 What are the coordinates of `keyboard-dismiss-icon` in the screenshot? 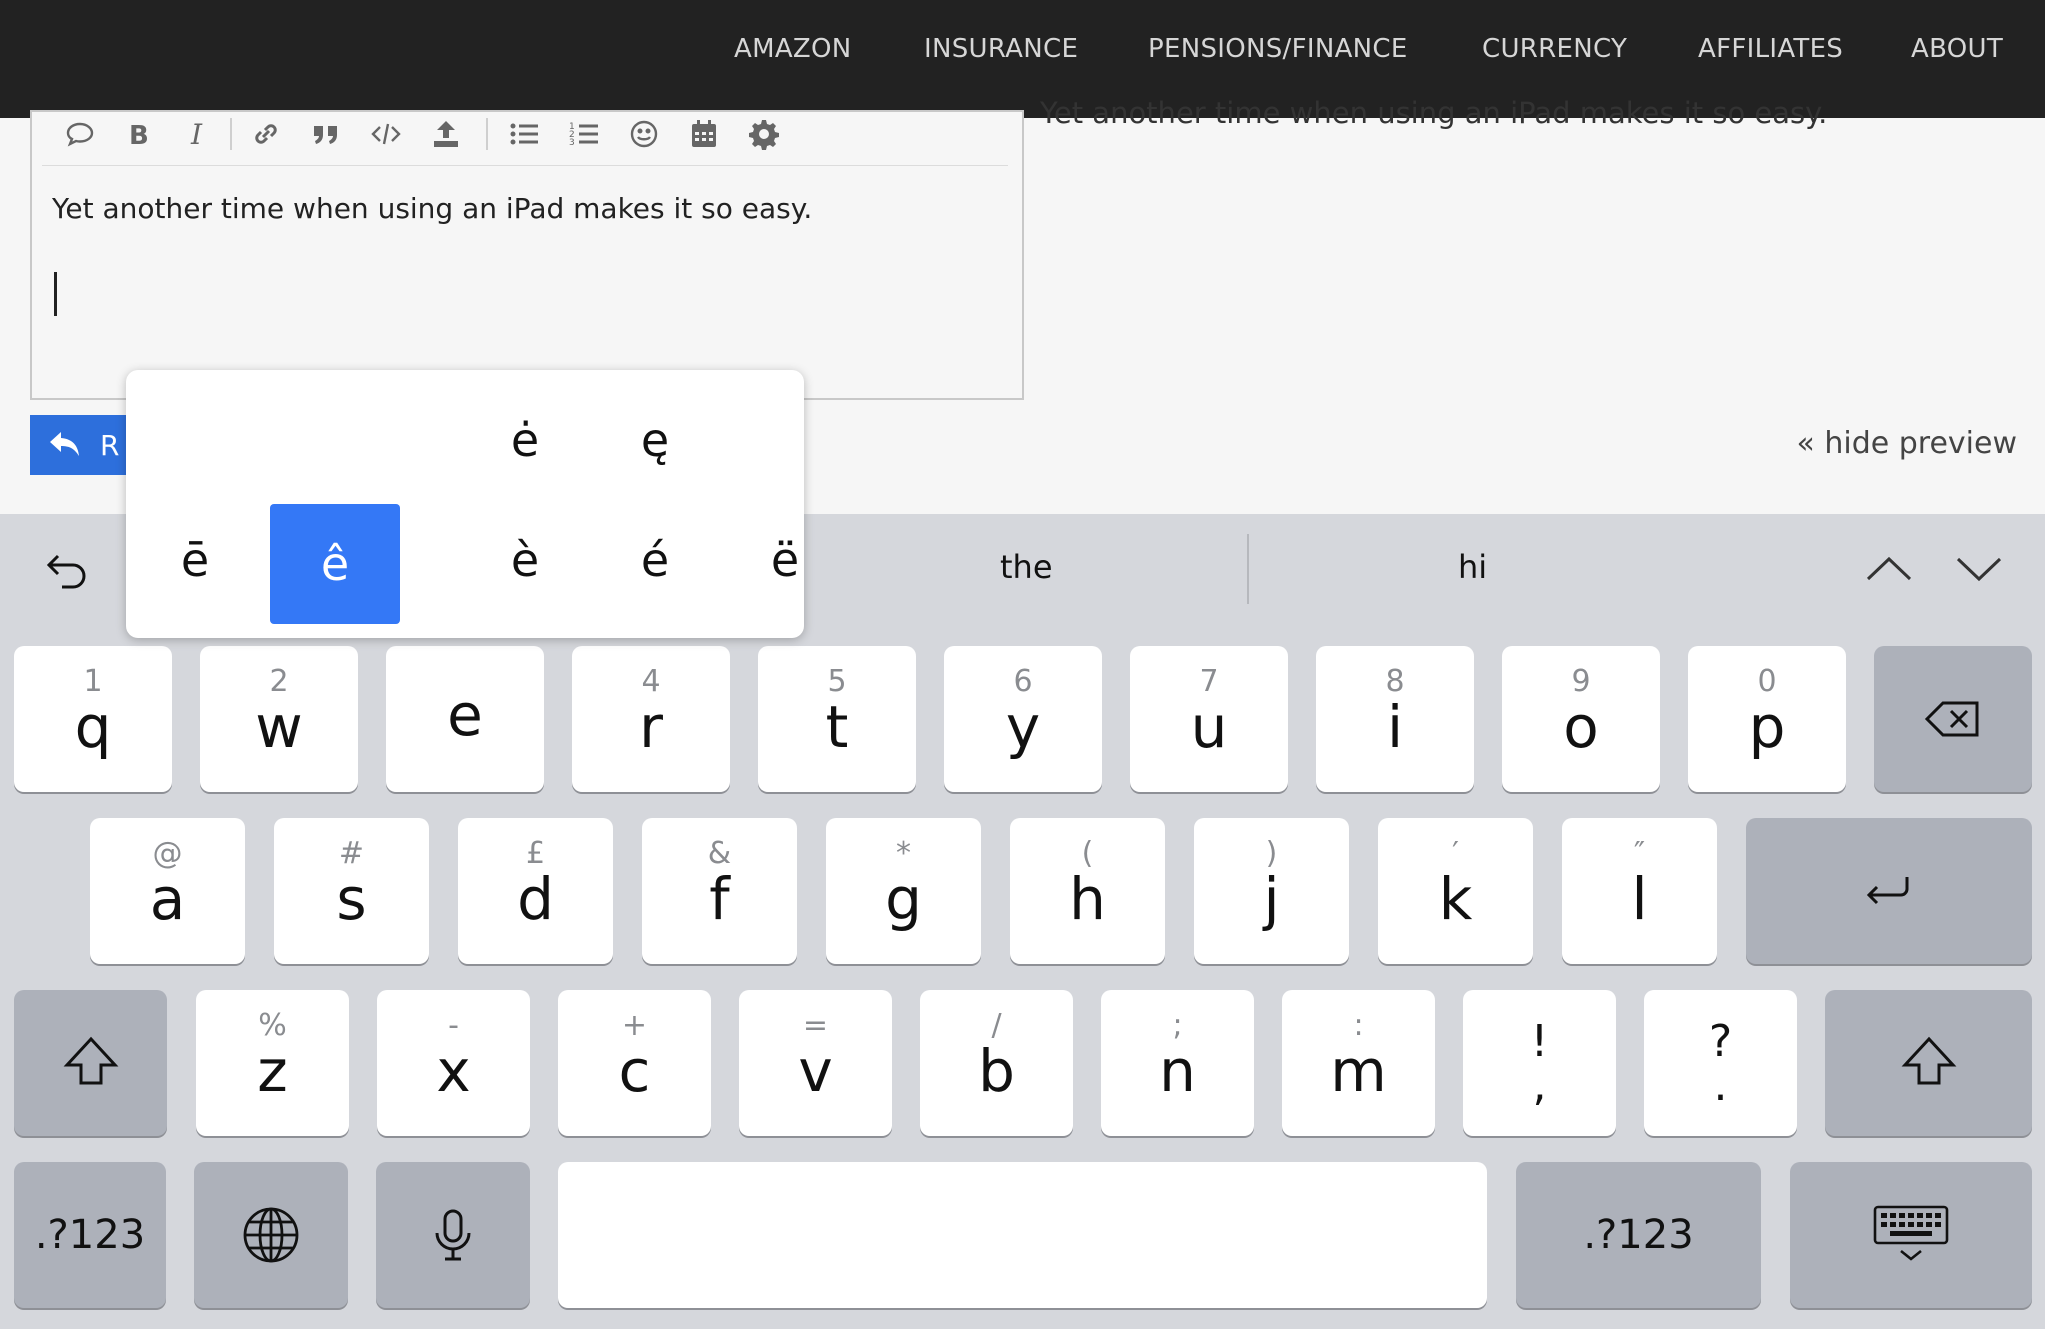 It's located at (1911, 1233).